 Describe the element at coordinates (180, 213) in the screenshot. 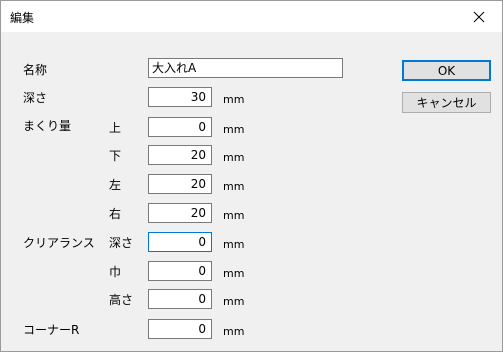

I see `flip-right-field: 20` at that location.